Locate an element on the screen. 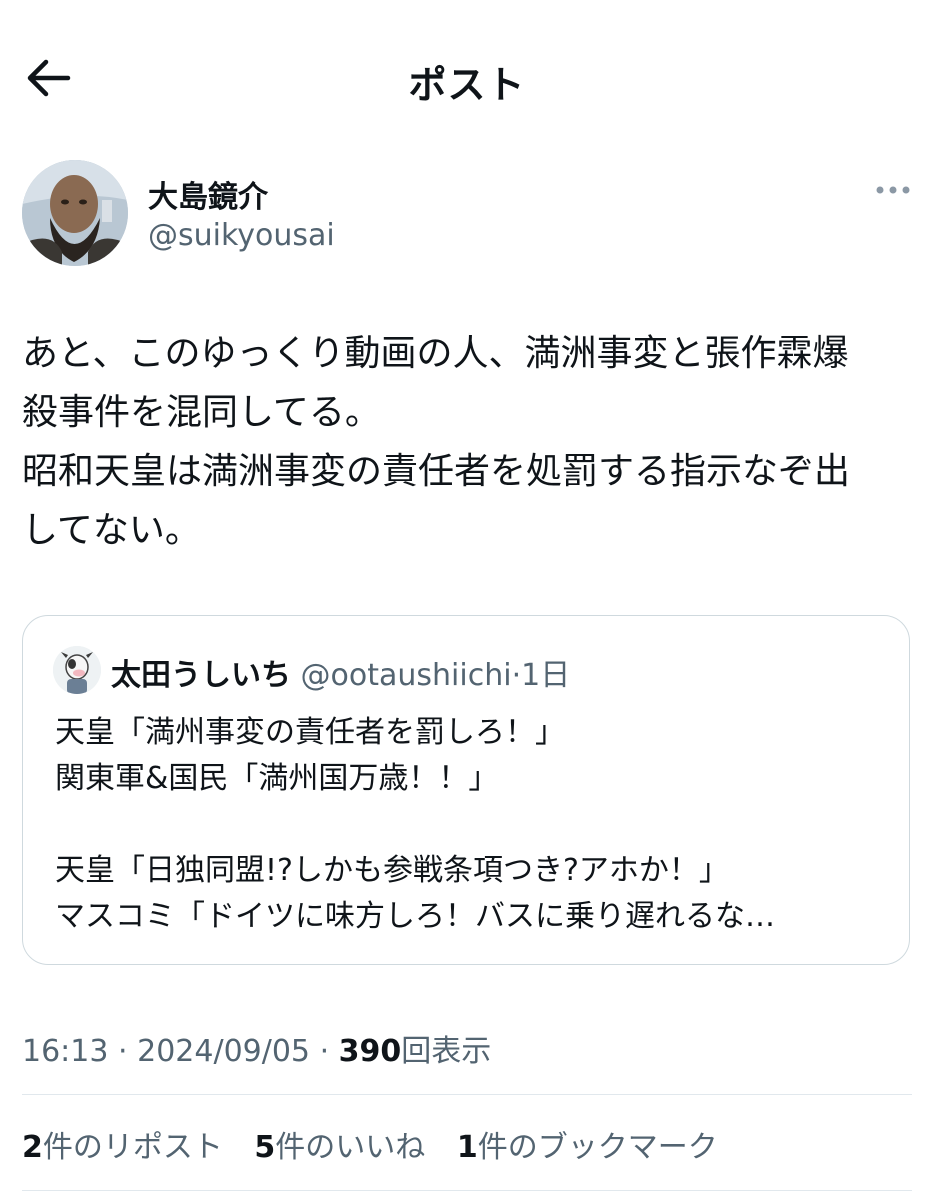 The width and height of the screenshot is (934, 1200). more-options-button is located at coordinates (894, 190).